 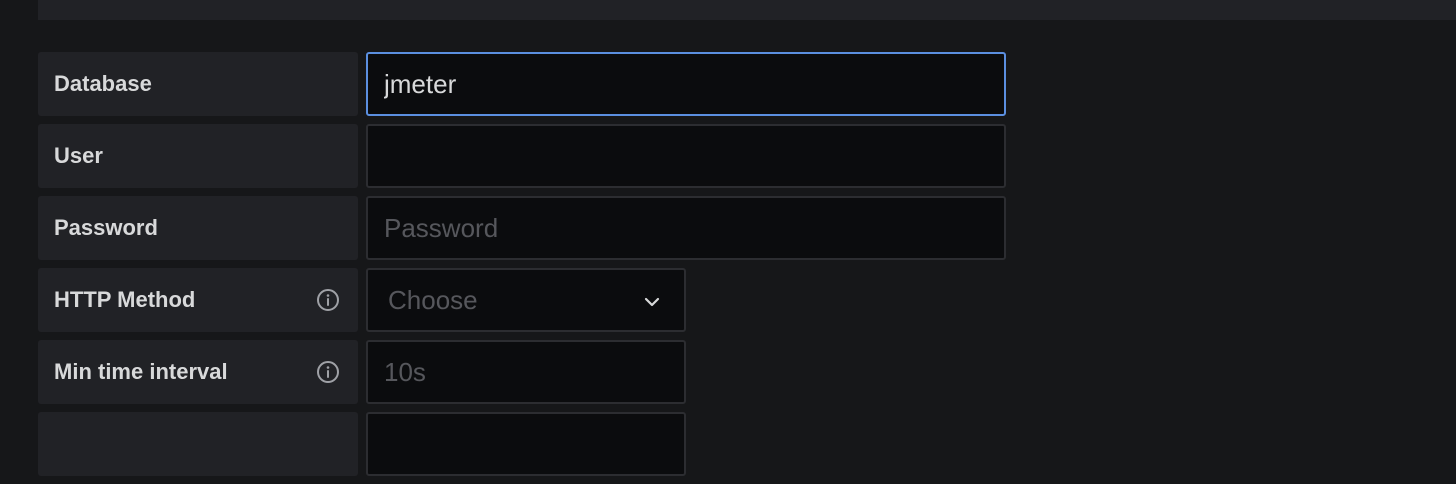 I want to click on database-input, so click(x=686, y=84).